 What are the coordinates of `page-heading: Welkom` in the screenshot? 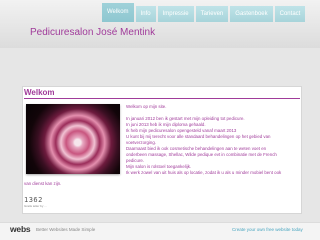 It's located at (39, 92).